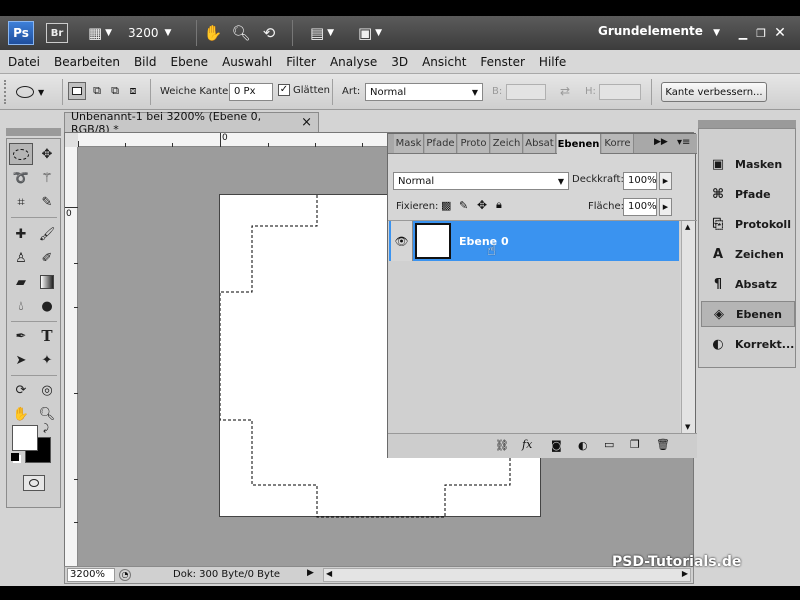  What do you see at coordinates (21, 414) in the screenshot?
I see `hand-tool: ✋` at bounding box center [21, 414].